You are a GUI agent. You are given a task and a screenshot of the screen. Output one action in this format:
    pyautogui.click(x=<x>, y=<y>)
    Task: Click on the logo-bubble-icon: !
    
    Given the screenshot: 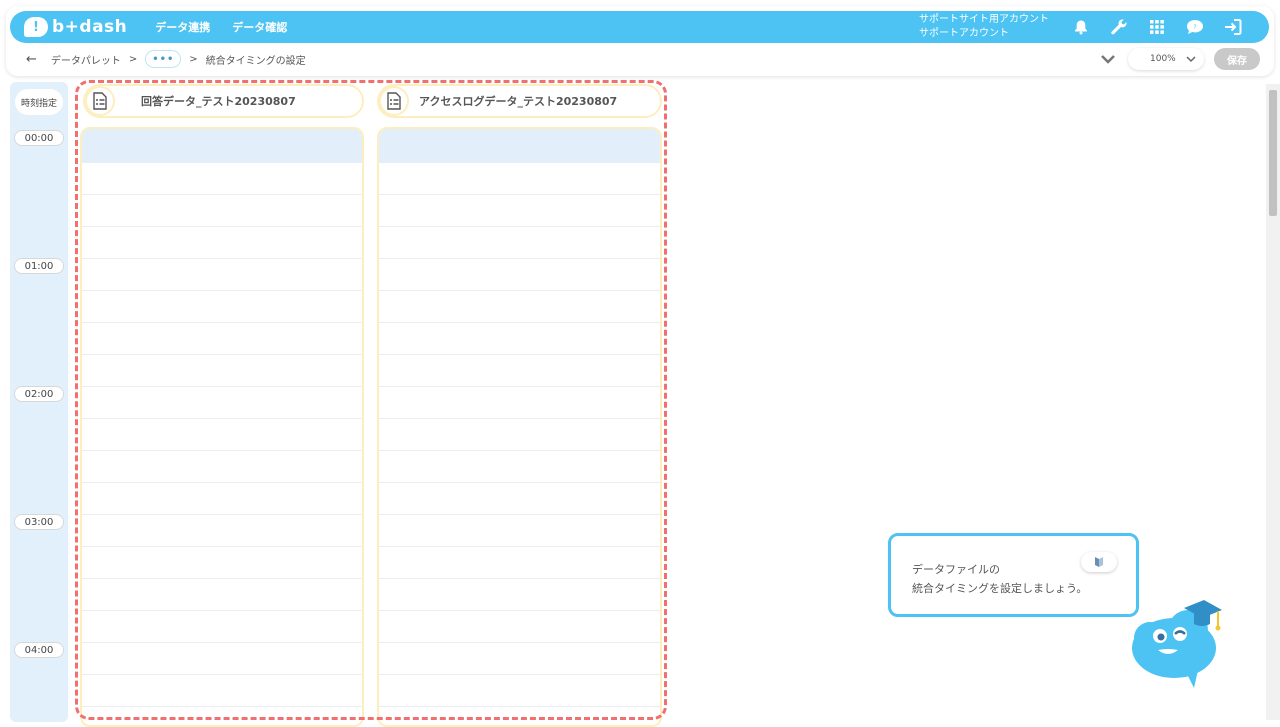 What is the action you would take?
    pyautogui.click(x=36, y=27)
    